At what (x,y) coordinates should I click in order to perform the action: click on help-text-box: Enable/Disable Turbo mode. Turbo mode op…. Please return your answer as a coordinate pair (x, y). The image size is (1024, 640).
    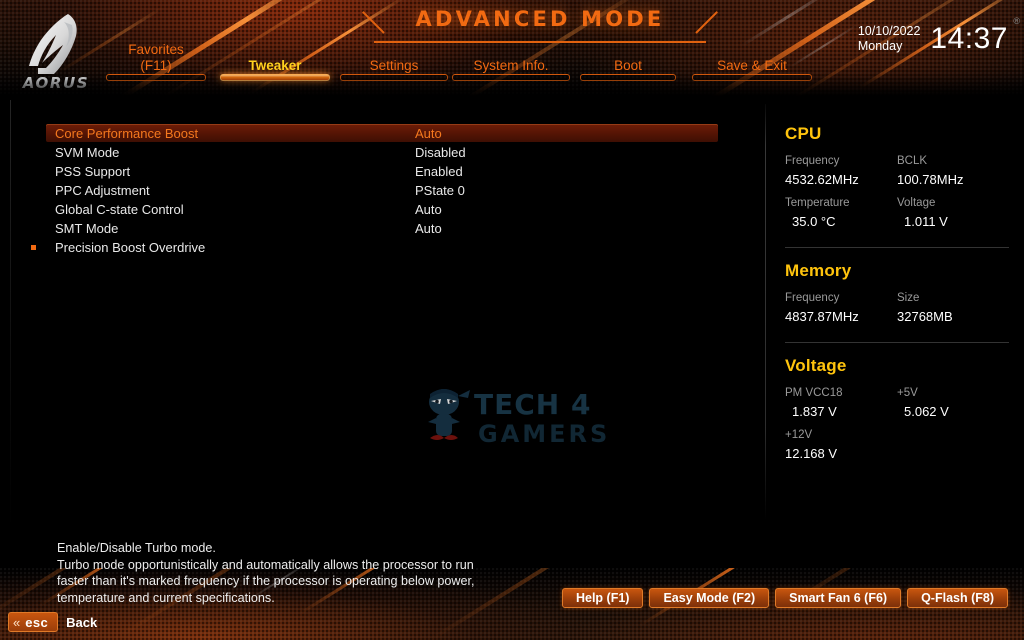
    Looking at the image, I should click on (317, 573).